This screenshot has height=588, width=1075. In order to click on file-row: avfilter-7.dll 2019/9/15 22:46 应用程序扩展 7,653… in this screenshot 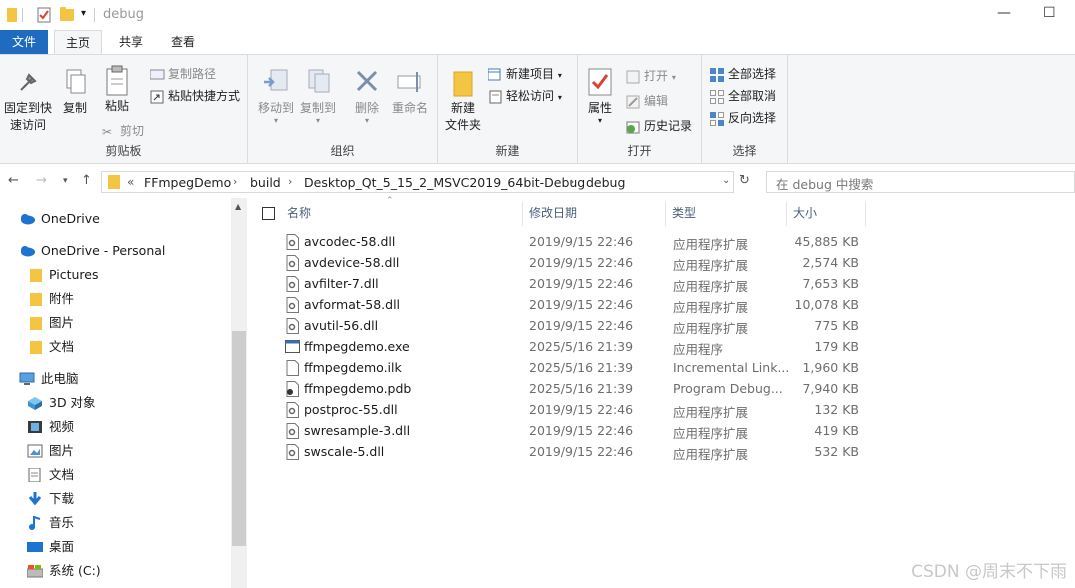, I will do `click(661, 284)`.